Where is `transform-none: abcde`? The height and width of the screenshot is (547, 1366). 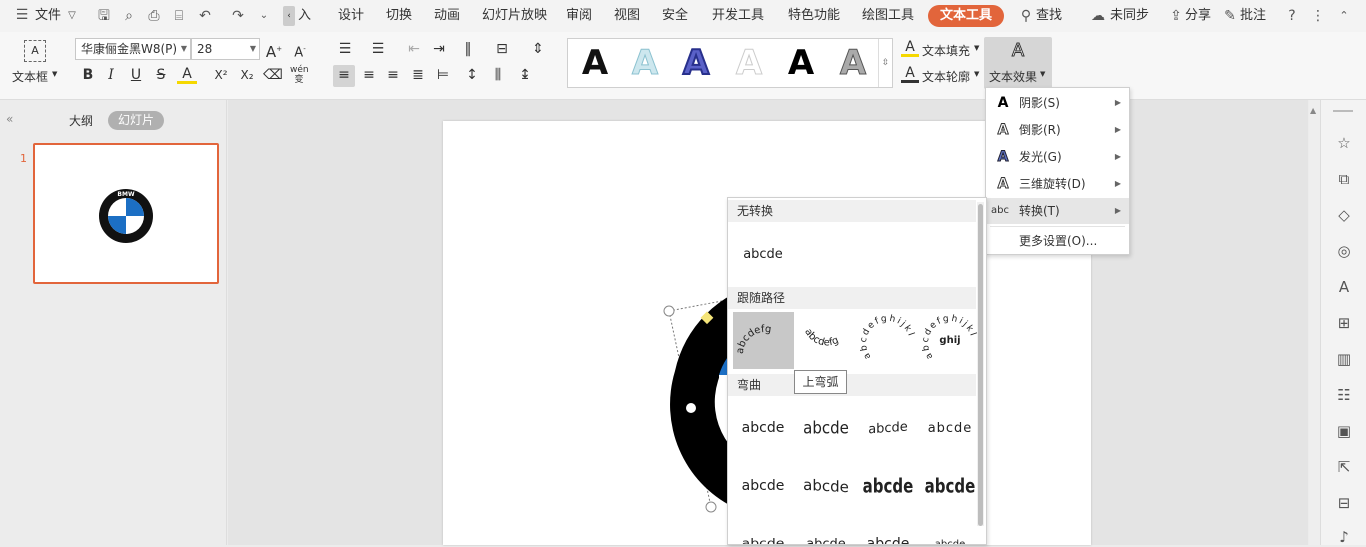 transform-none: abcde is located at coordinates (763, 254).